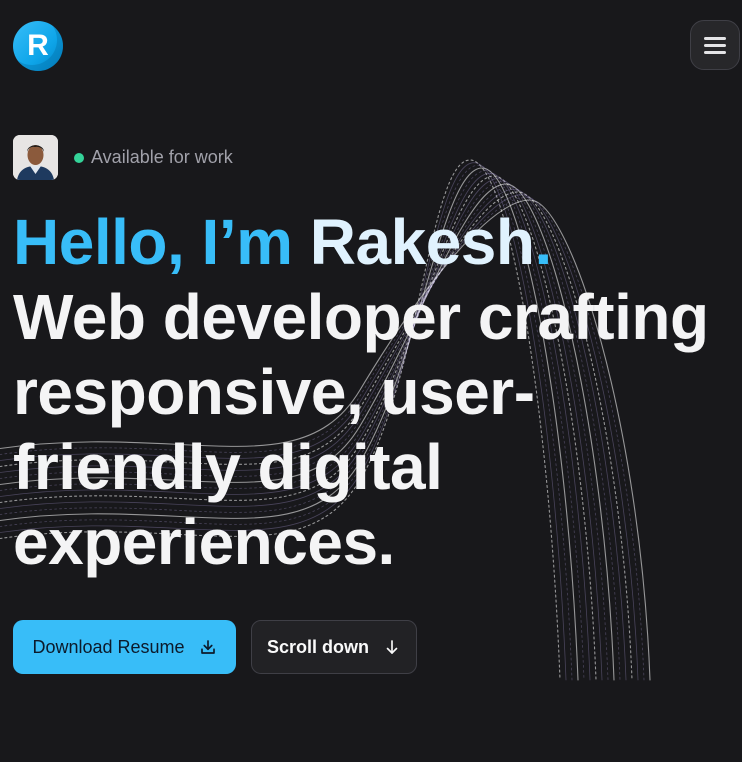 This screenshot has height=762, width=742. Describe the element at coordinates (715, 45) in the screenshot. I see `menu-button` at that location.